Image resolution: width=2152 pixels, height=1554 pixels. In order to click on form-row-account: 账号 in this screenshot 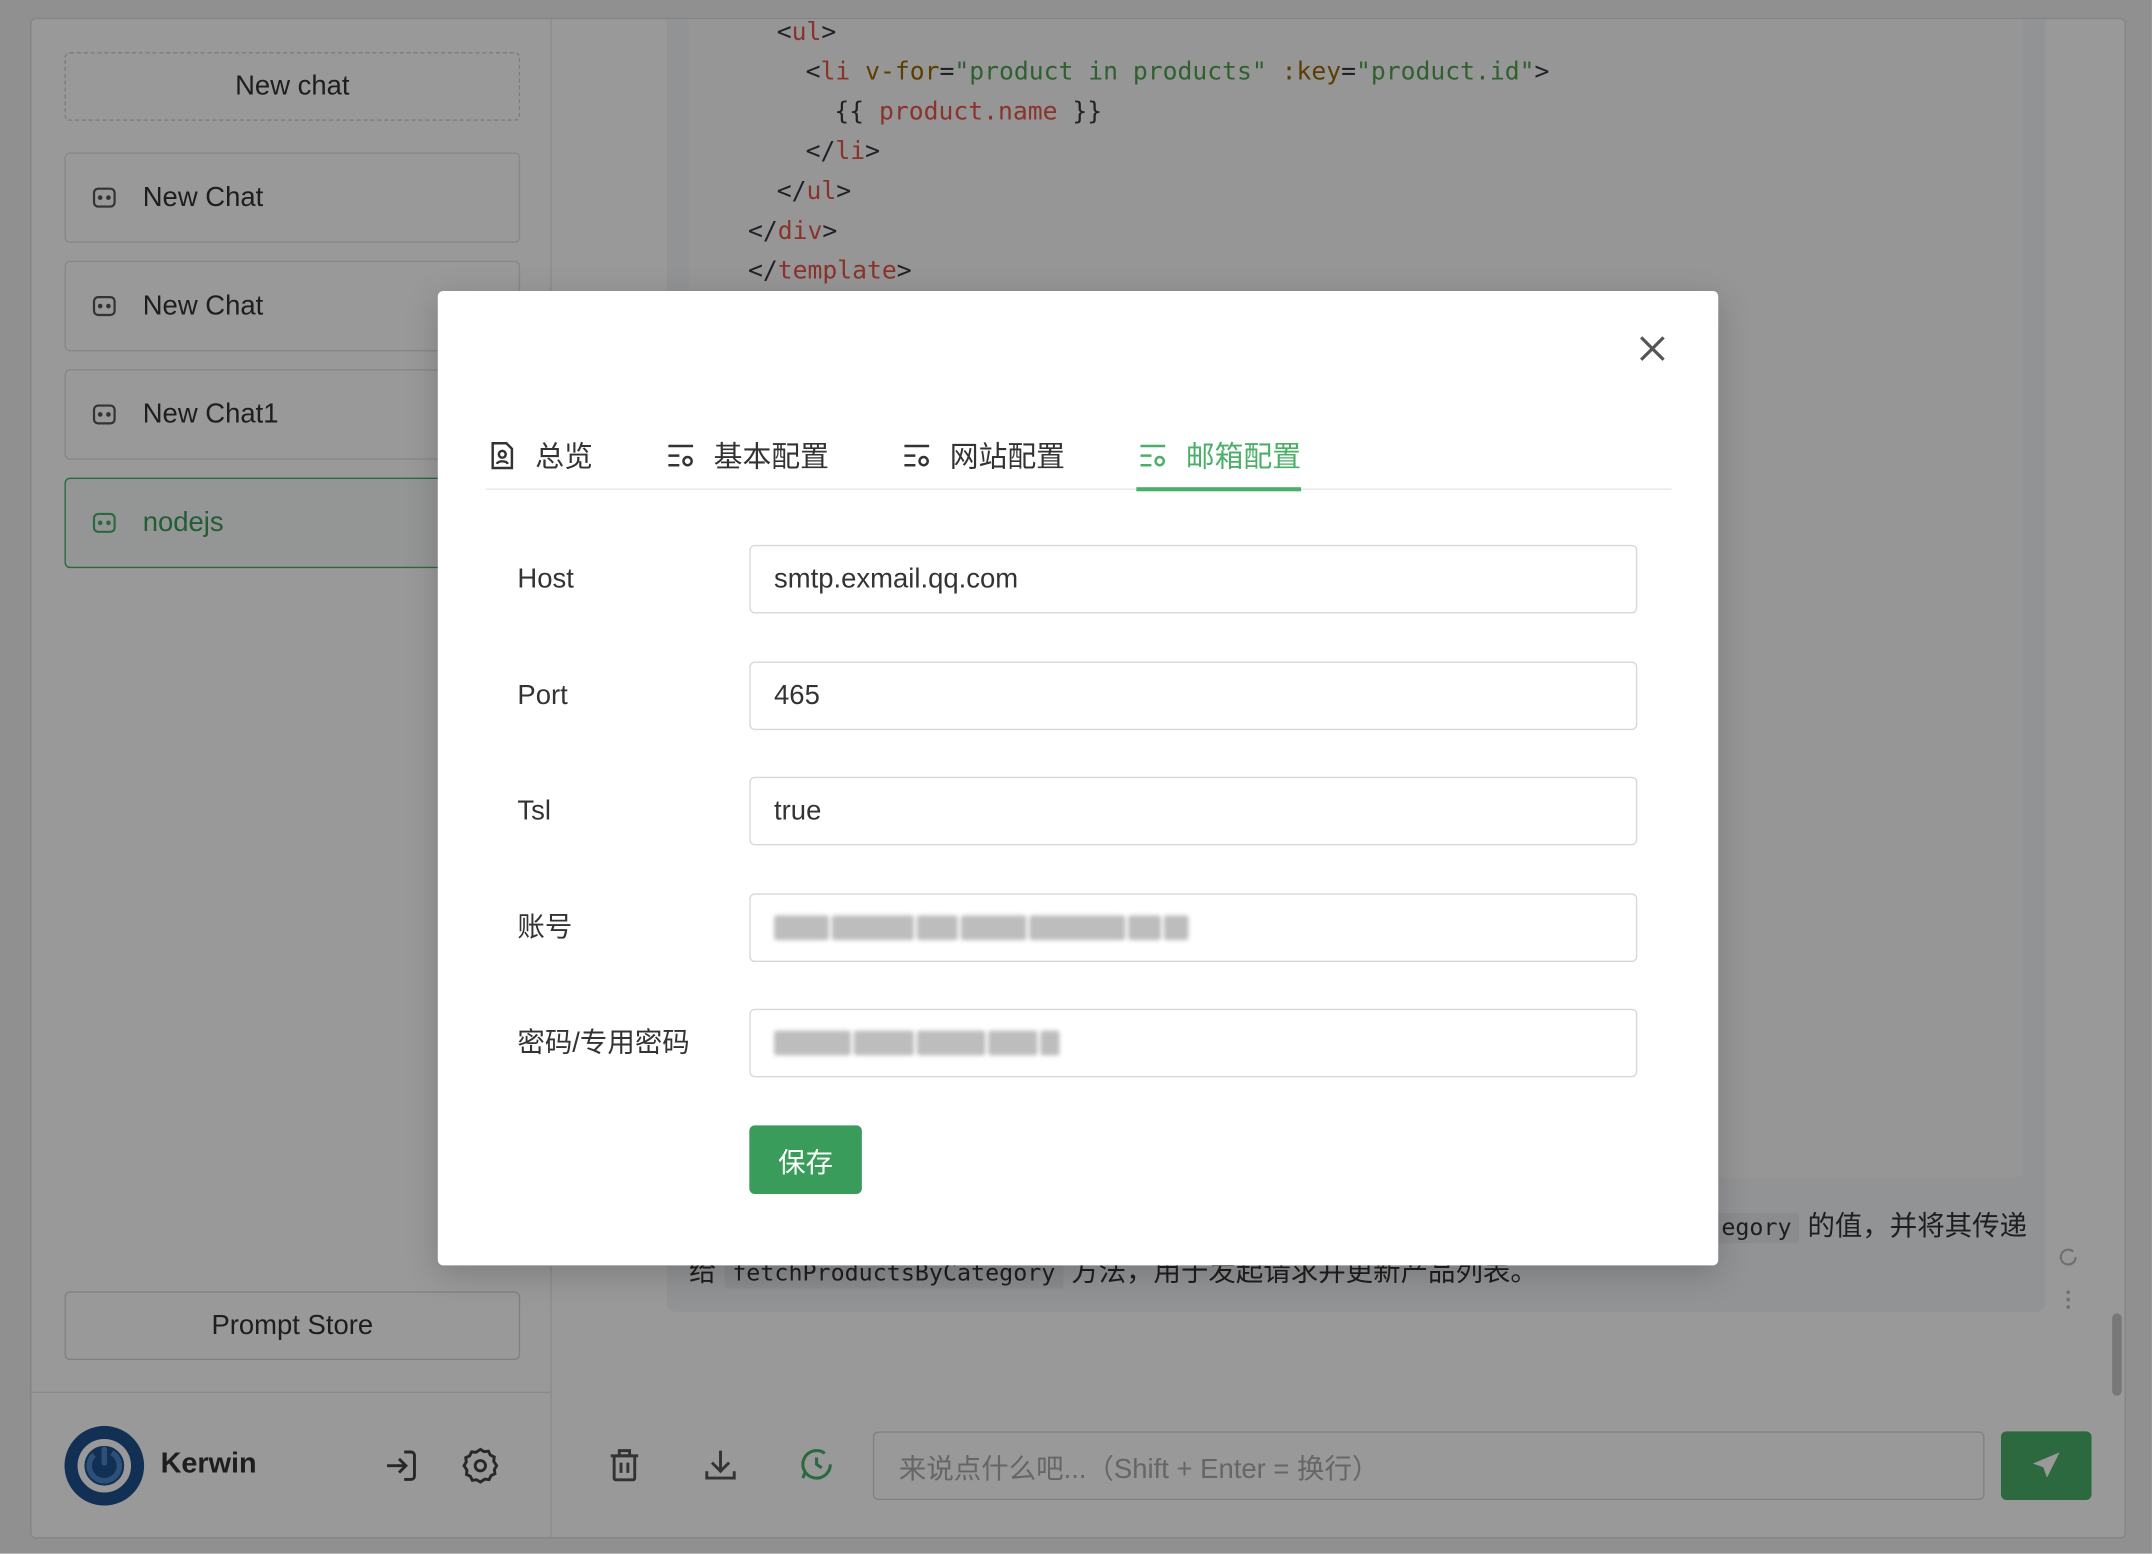, I will do `click(1077, 928)`.